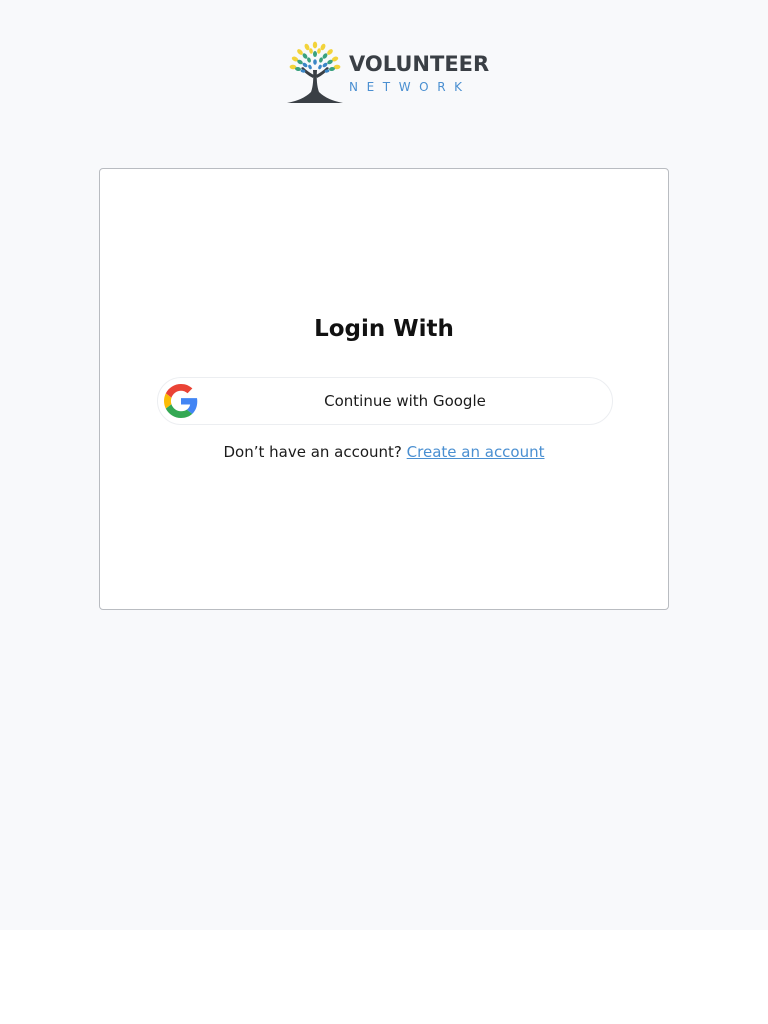  Describe the element at coordinates (384, 329) in the screenshot. I see `login-title: Login With` at that location.